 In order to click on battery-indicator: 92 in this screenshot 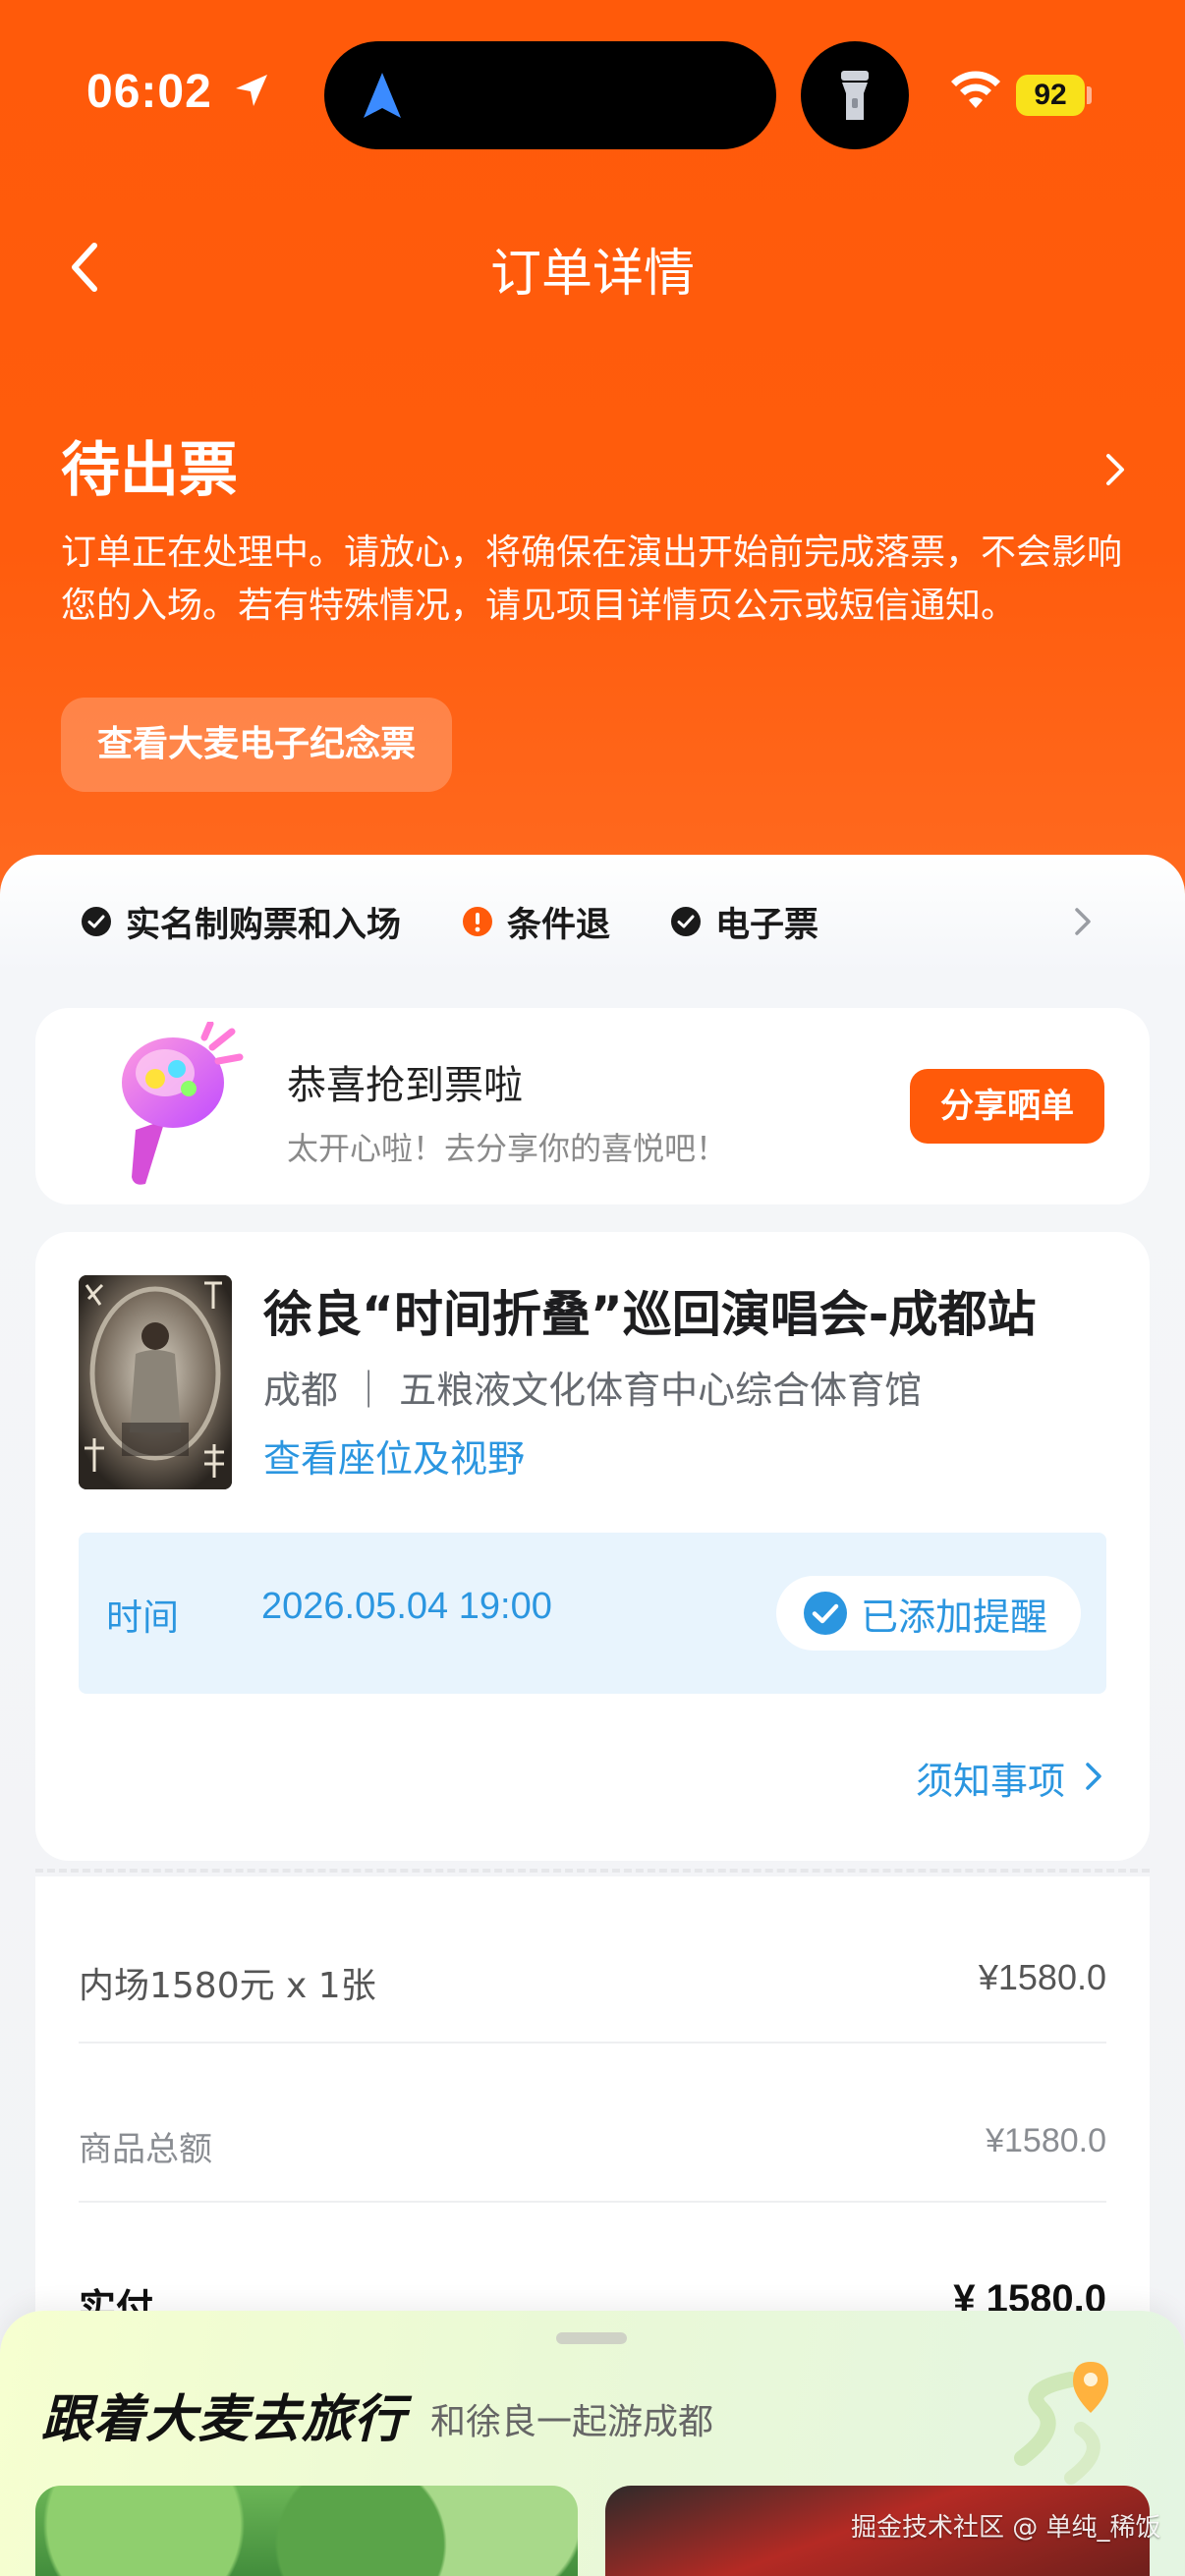, I will do `click(1050, 95)`.